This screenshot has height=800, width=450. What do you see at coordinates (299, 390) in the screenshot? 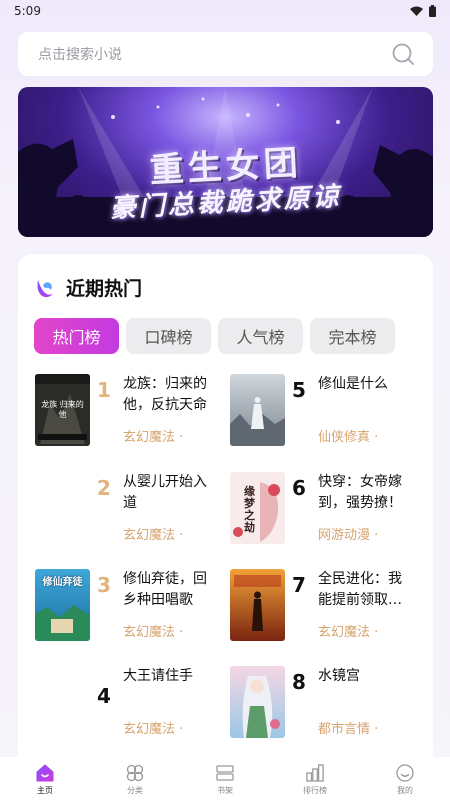
I see `rank-number: 5` at bounding box center [299, 390].